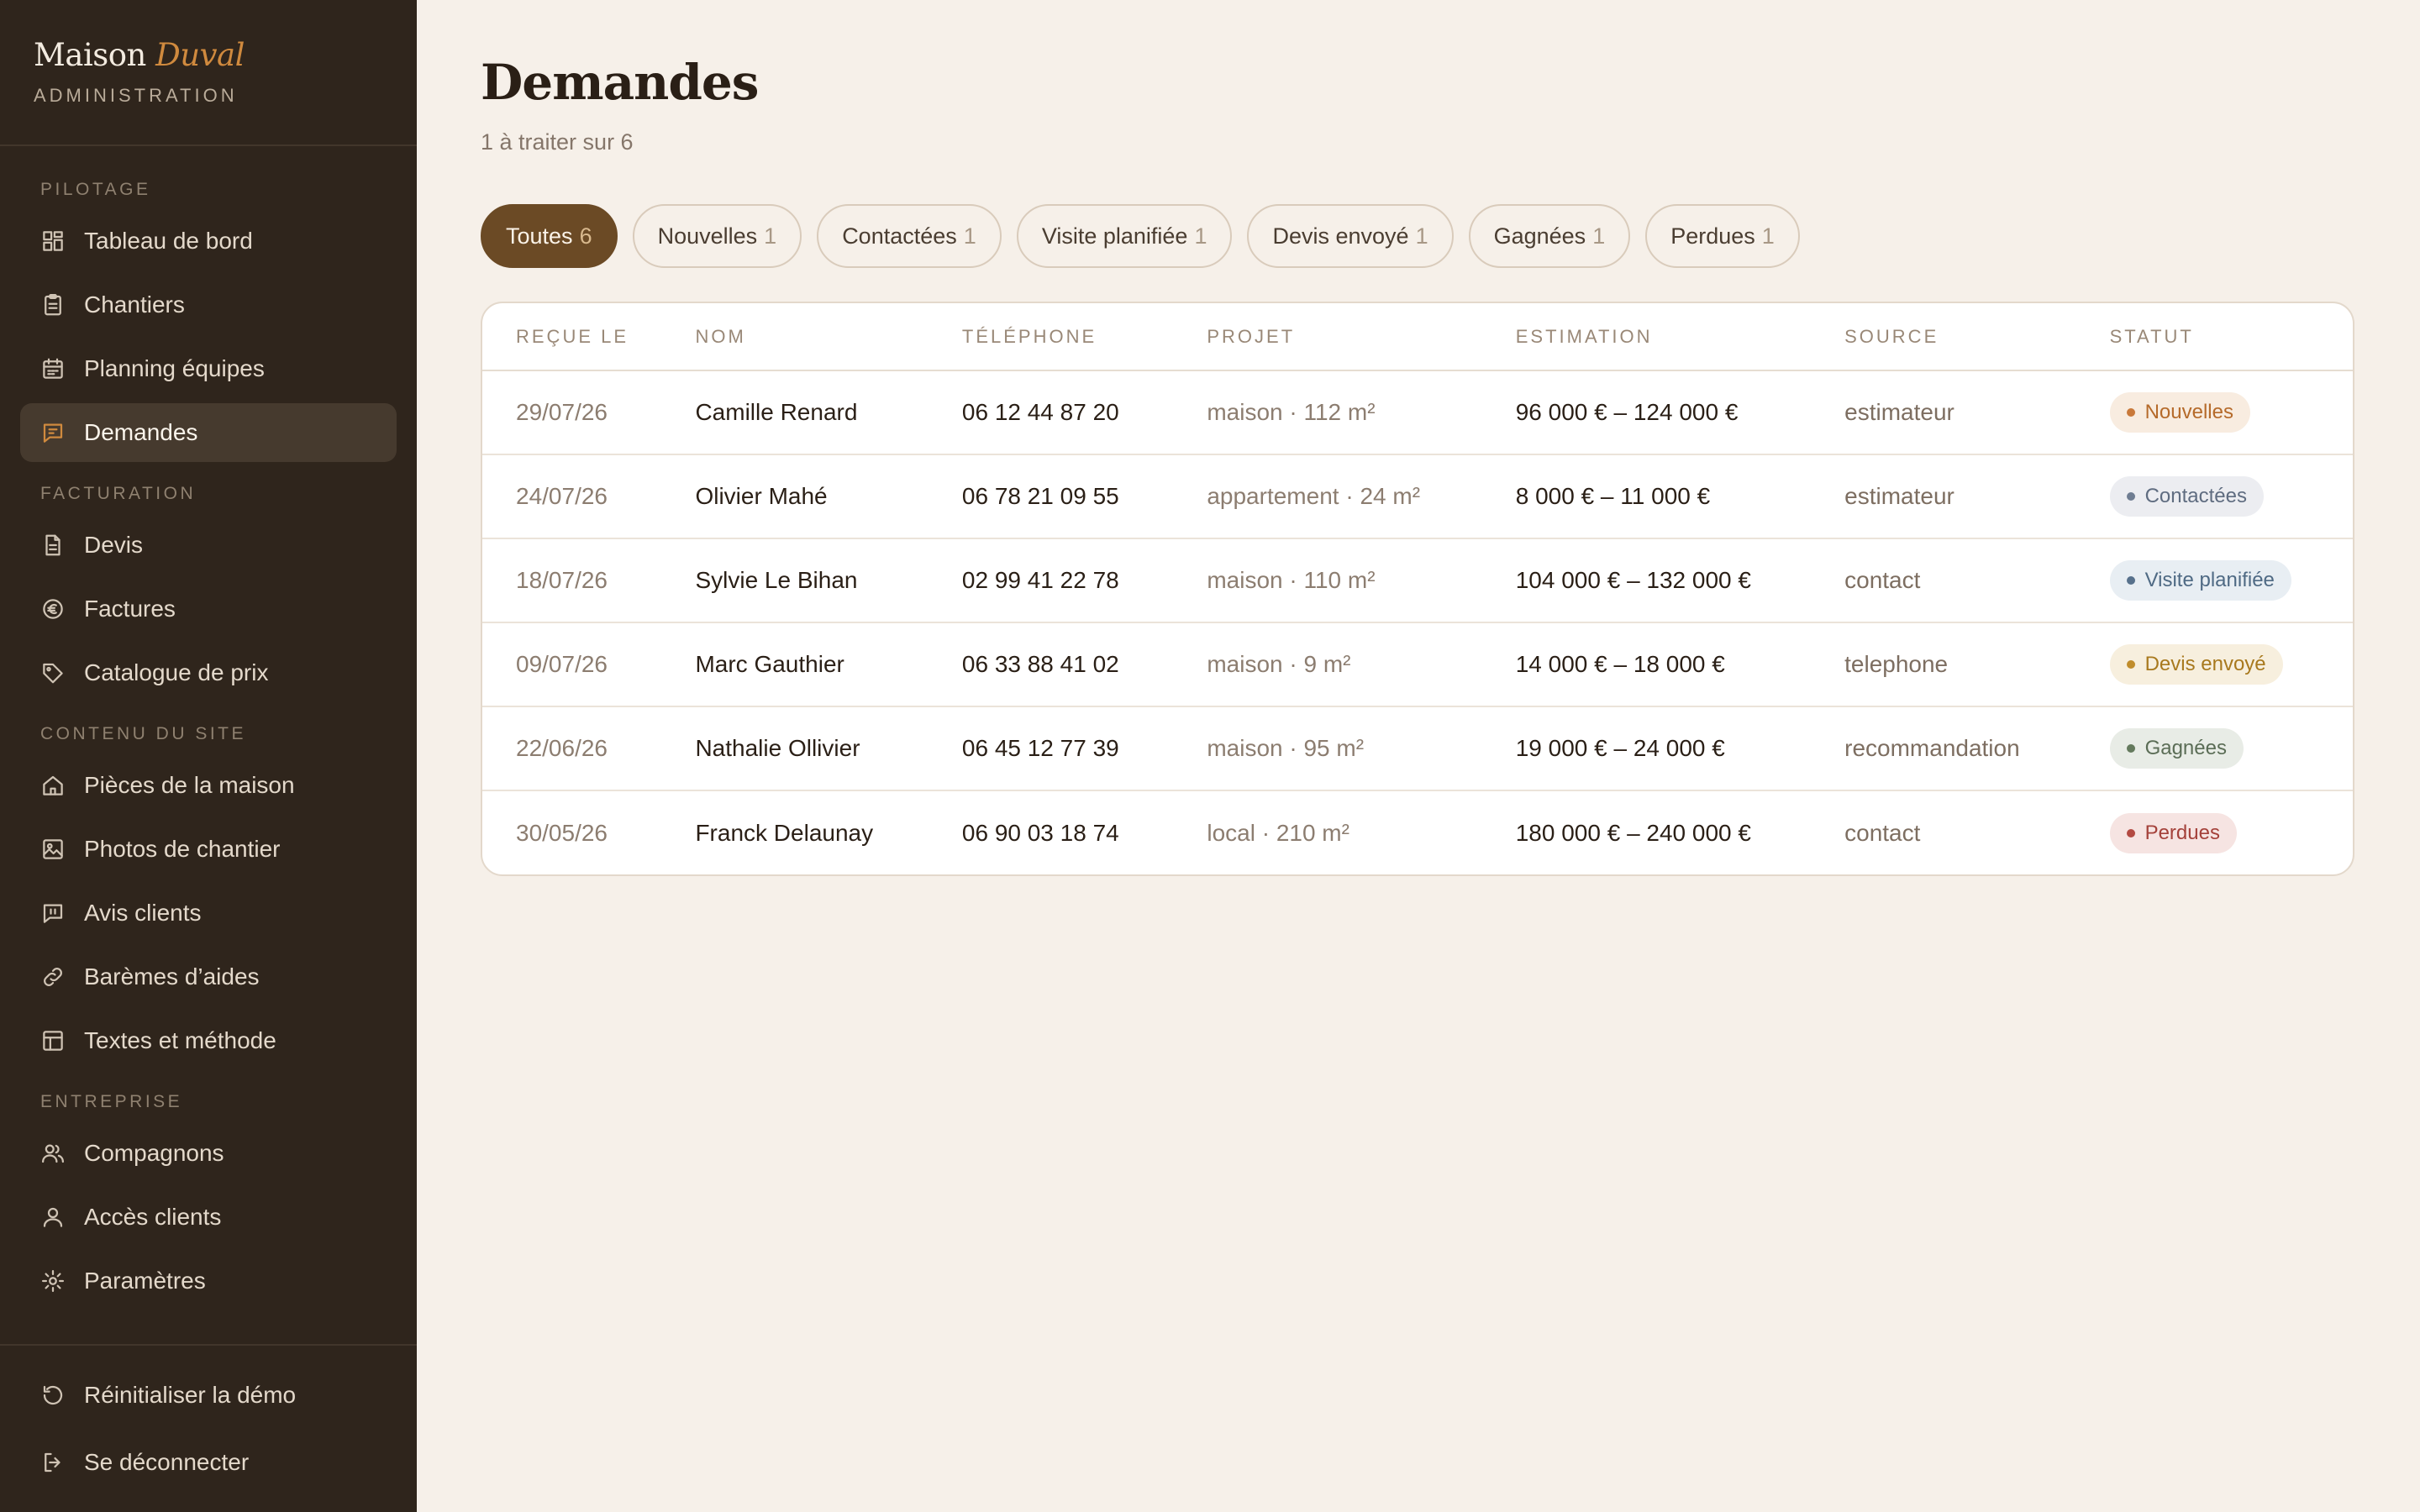 This screenshot has width=2420, height=1512. Describe the element at coordinates (1051, 496) in the screenshot. I see `cell-phone: 06 78 21 09 55` at that location.